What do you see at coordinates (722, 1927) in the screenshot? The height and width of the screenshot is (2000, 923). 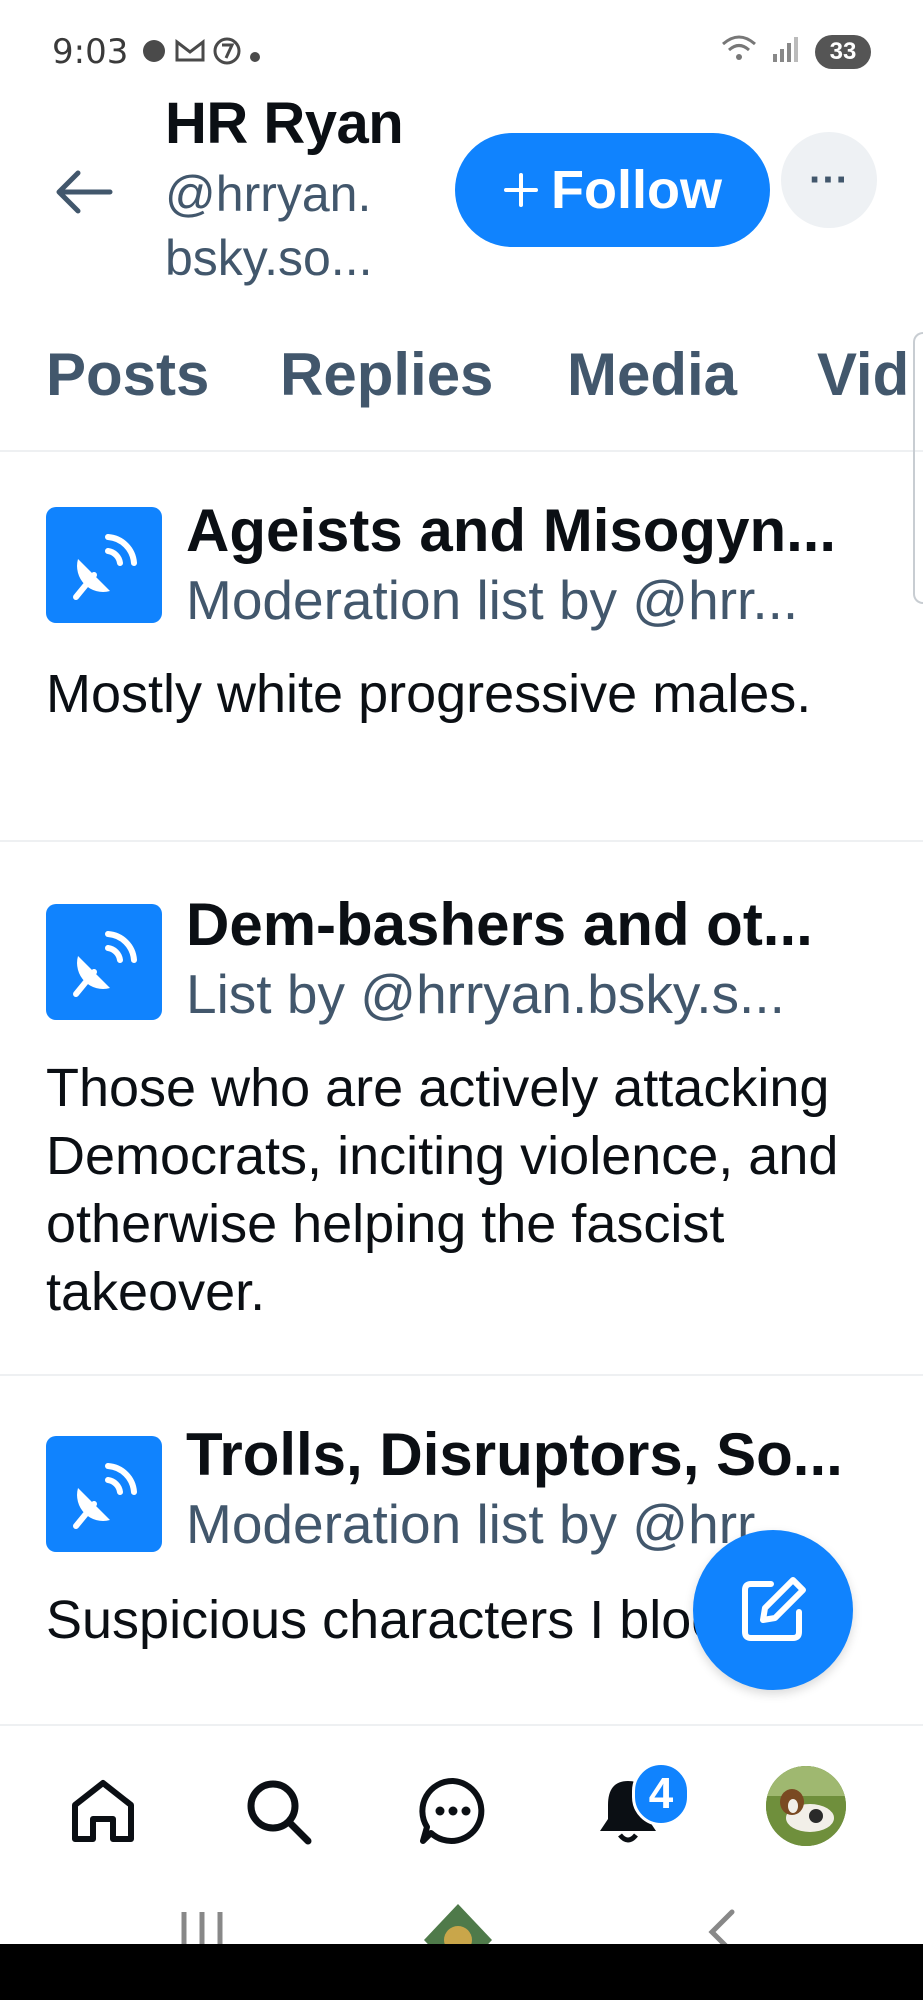 I see `back-nav-icon` at bounding box center [722, 1927].